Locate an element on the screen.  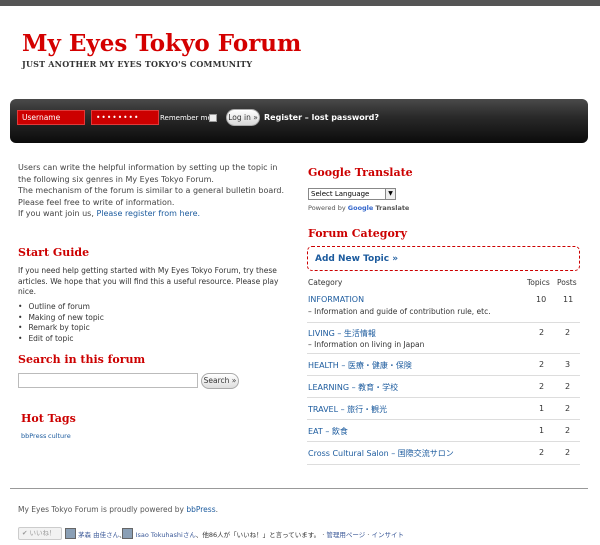
table-row: EAT – 飲食 1 2 is located at coordinates (443, 431).